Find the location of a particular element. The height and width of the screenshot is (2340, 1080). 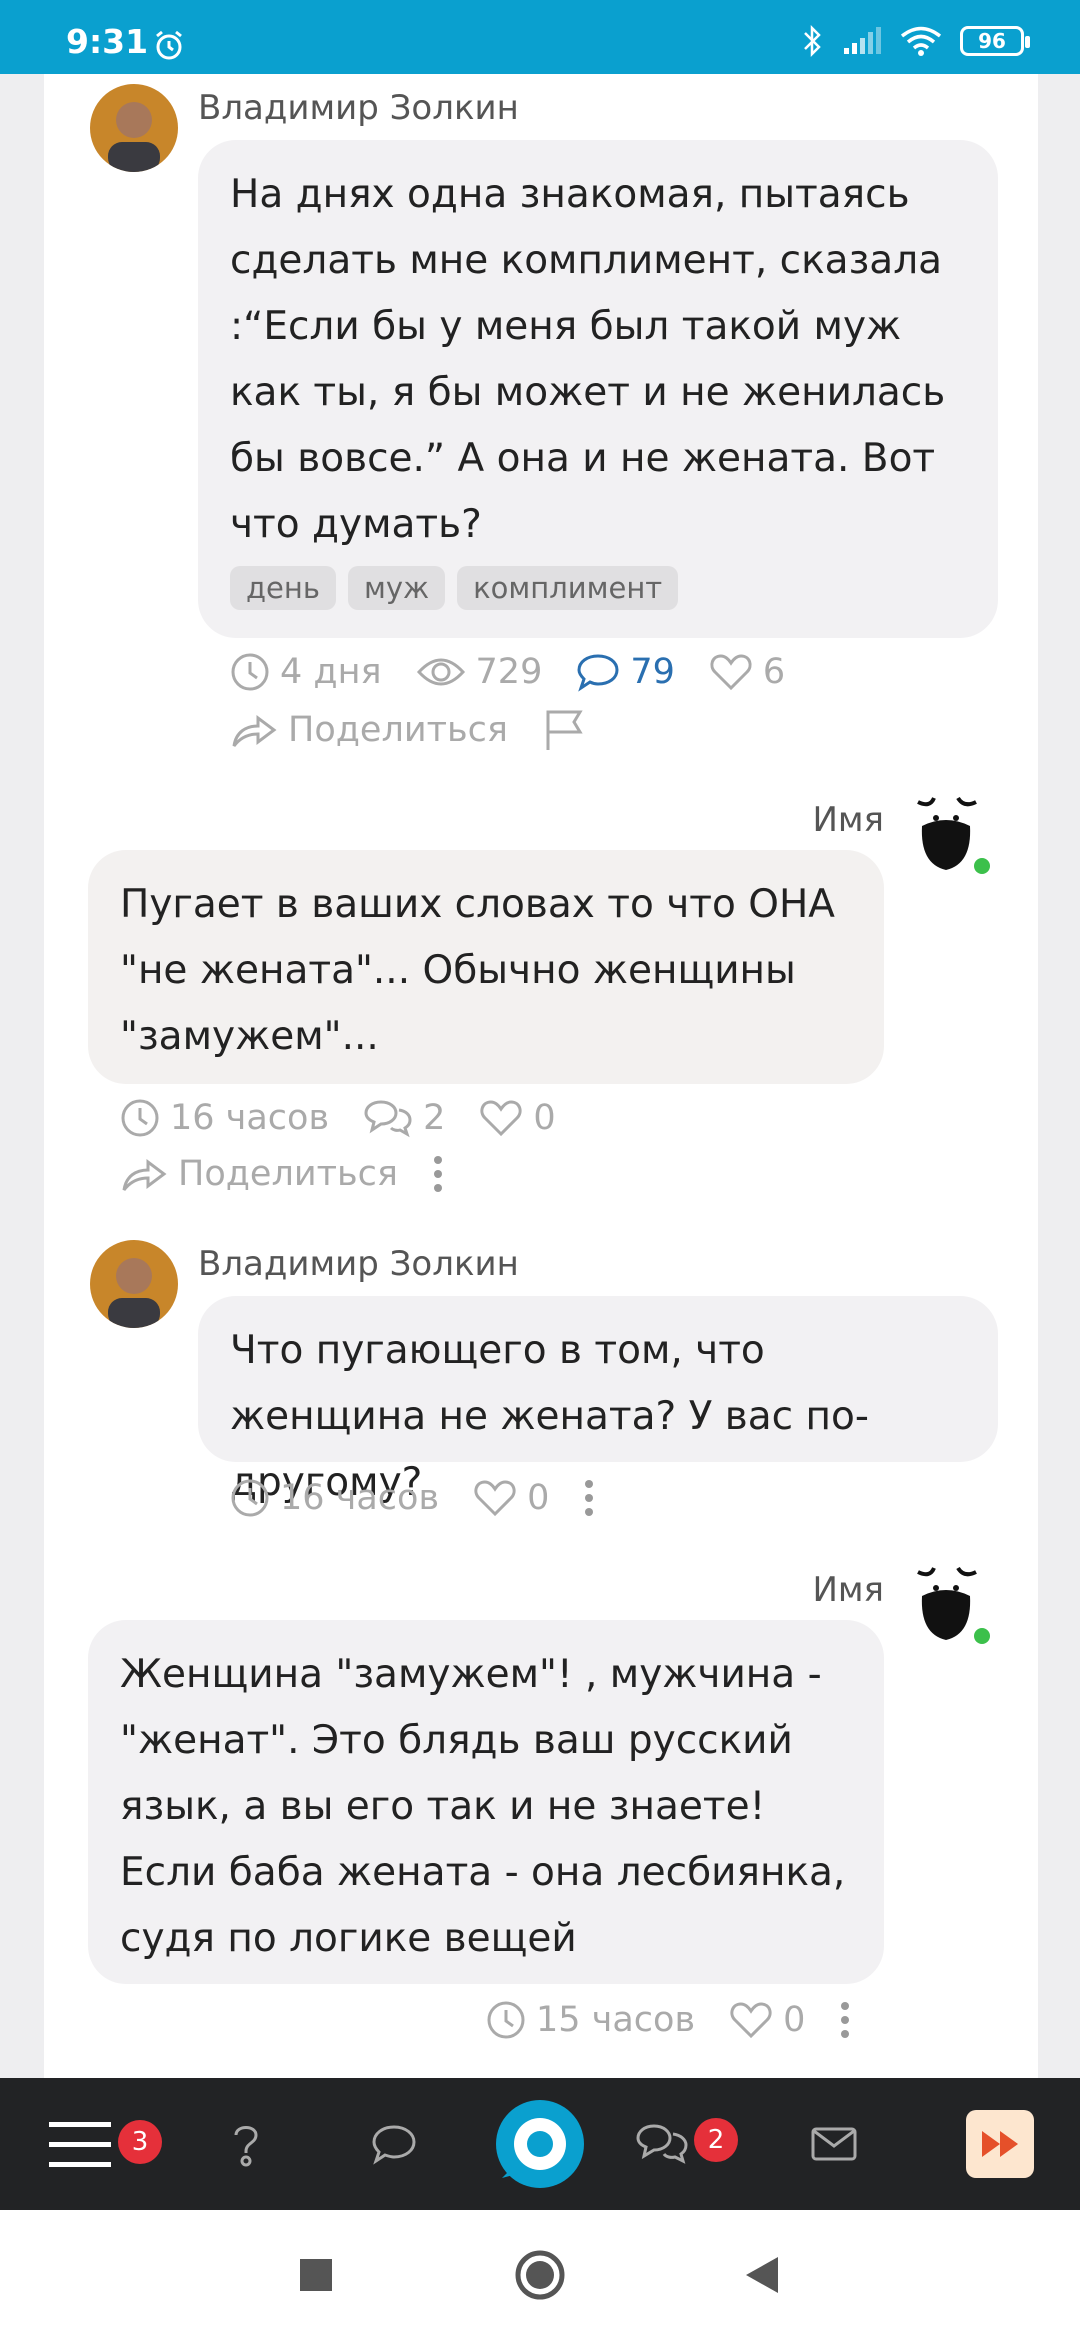

battery-level: 96 is located at coordinates (992, 41).